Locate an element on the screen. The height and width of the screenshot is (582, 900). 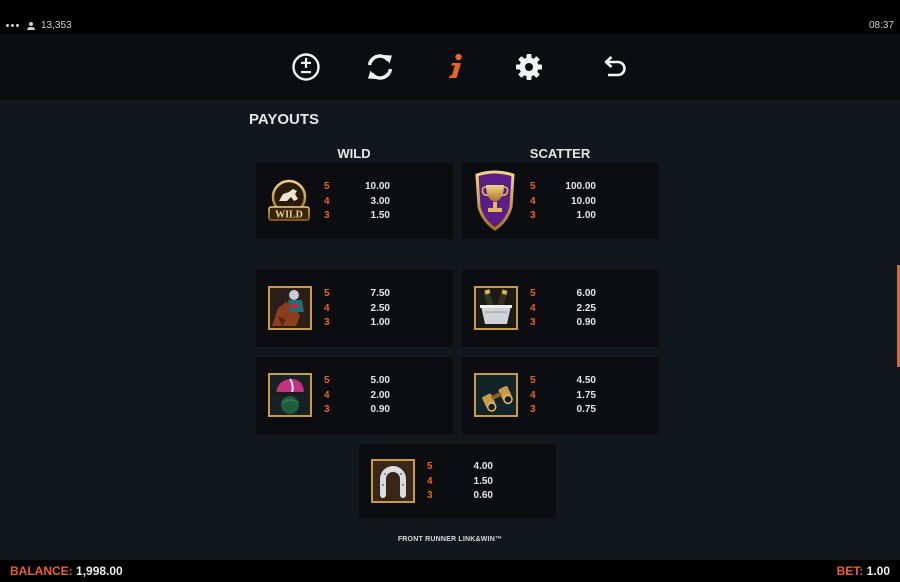
menu-dots-icon is located at coordinates (12, 25).